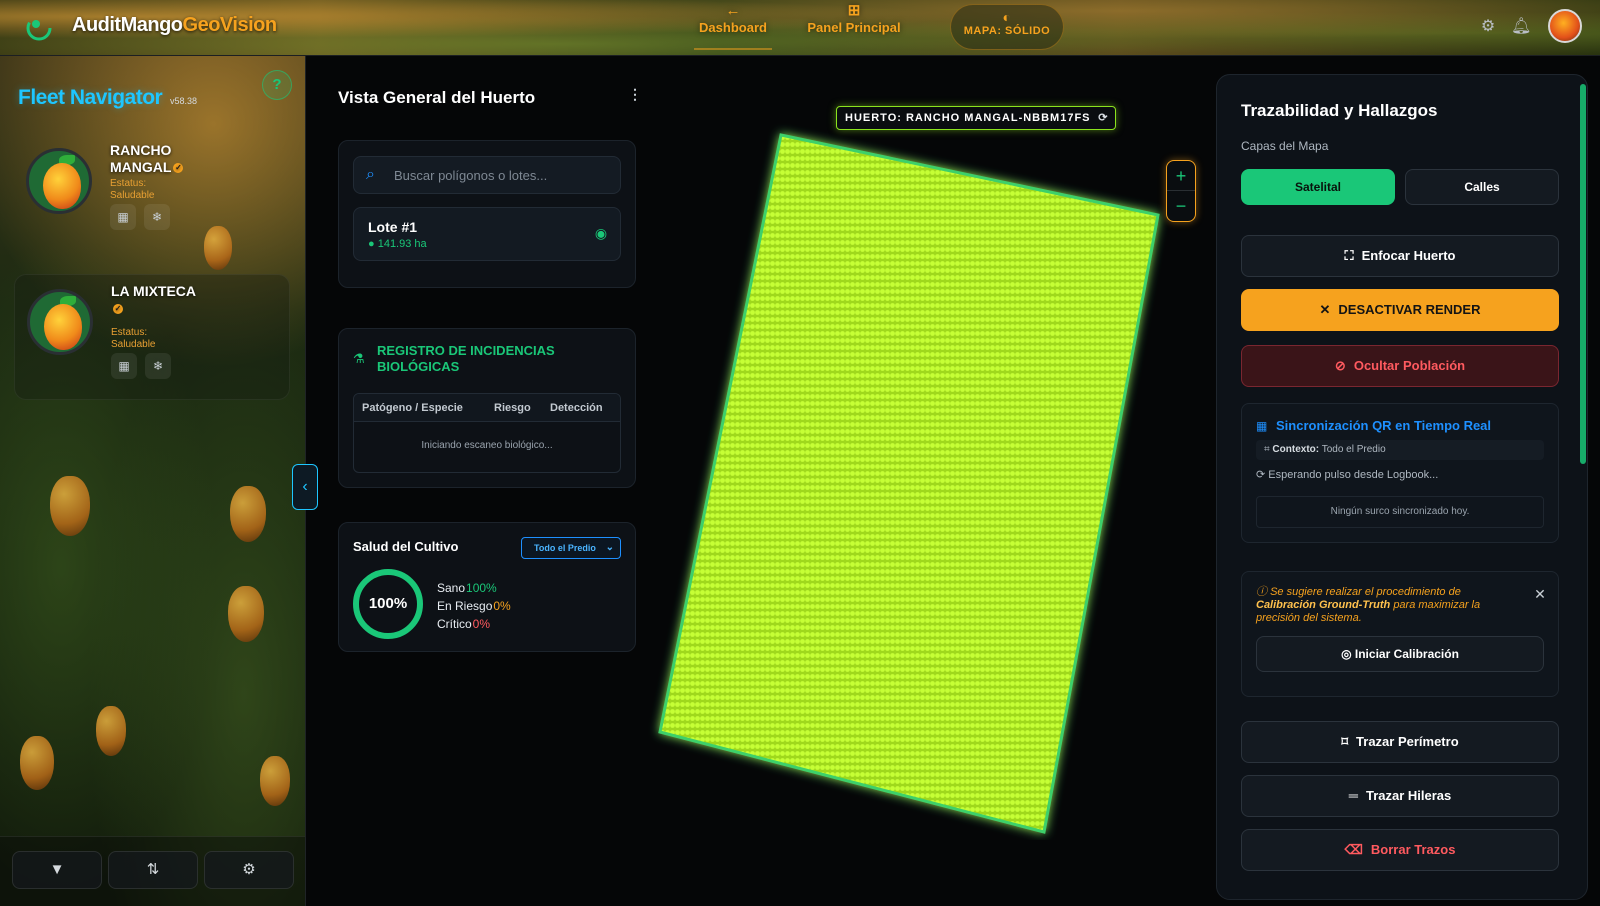 The height and width of the screenshot is (906, 1600). Describe the element at coordinates (504, 175) in the screenshot. I see `search-input` at that location.